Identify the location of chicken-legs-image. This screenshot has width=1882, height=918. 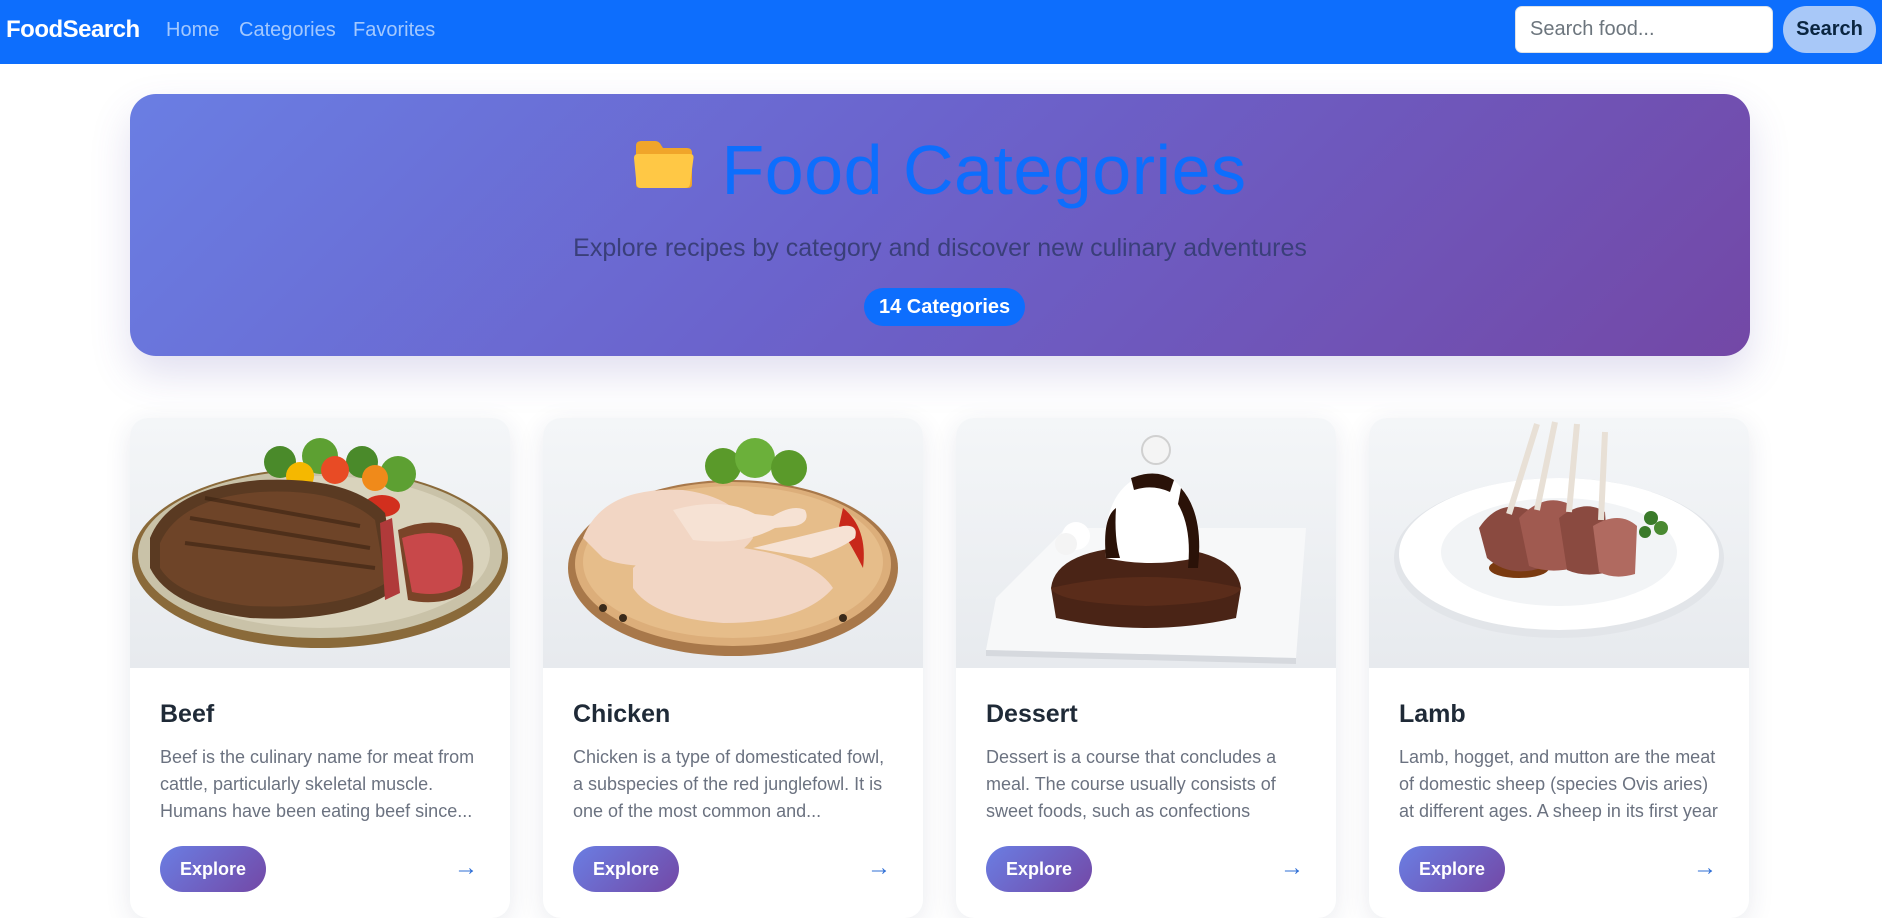
(733, 543).